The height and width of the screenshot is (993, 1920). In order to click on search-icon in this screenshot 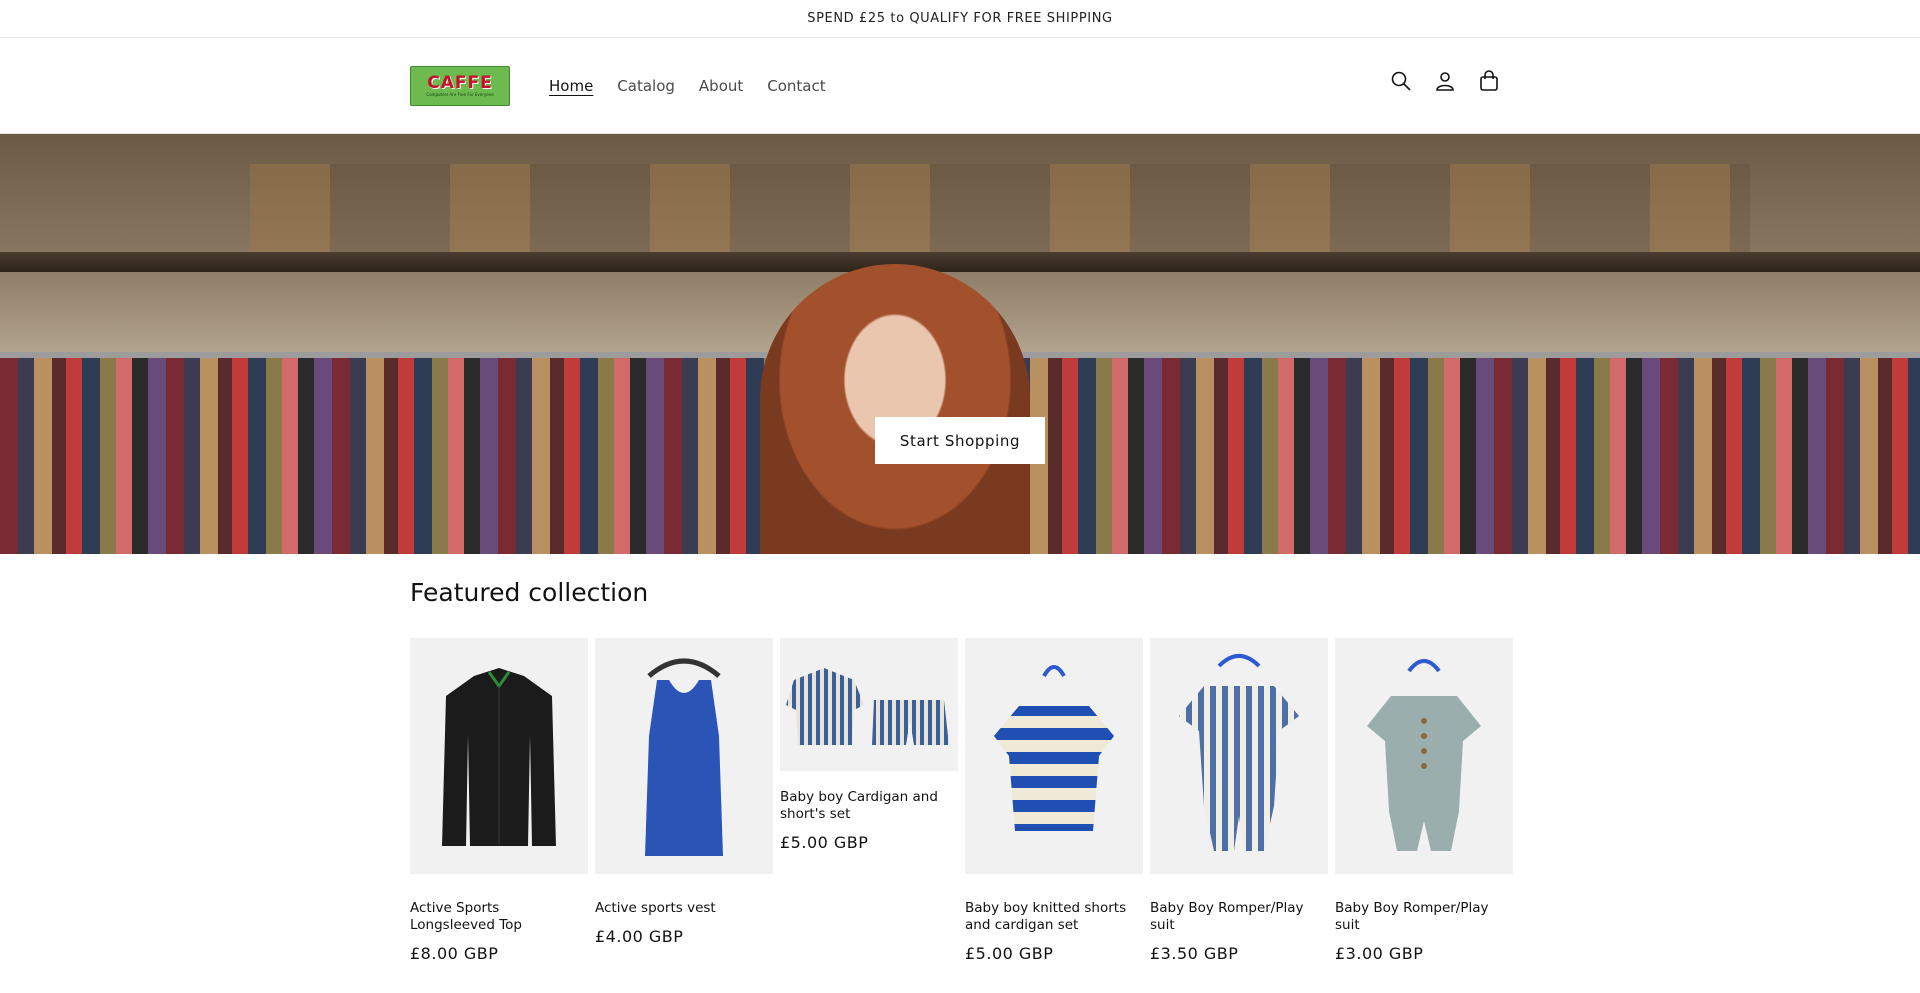, I will do `click(1401, 81)`.